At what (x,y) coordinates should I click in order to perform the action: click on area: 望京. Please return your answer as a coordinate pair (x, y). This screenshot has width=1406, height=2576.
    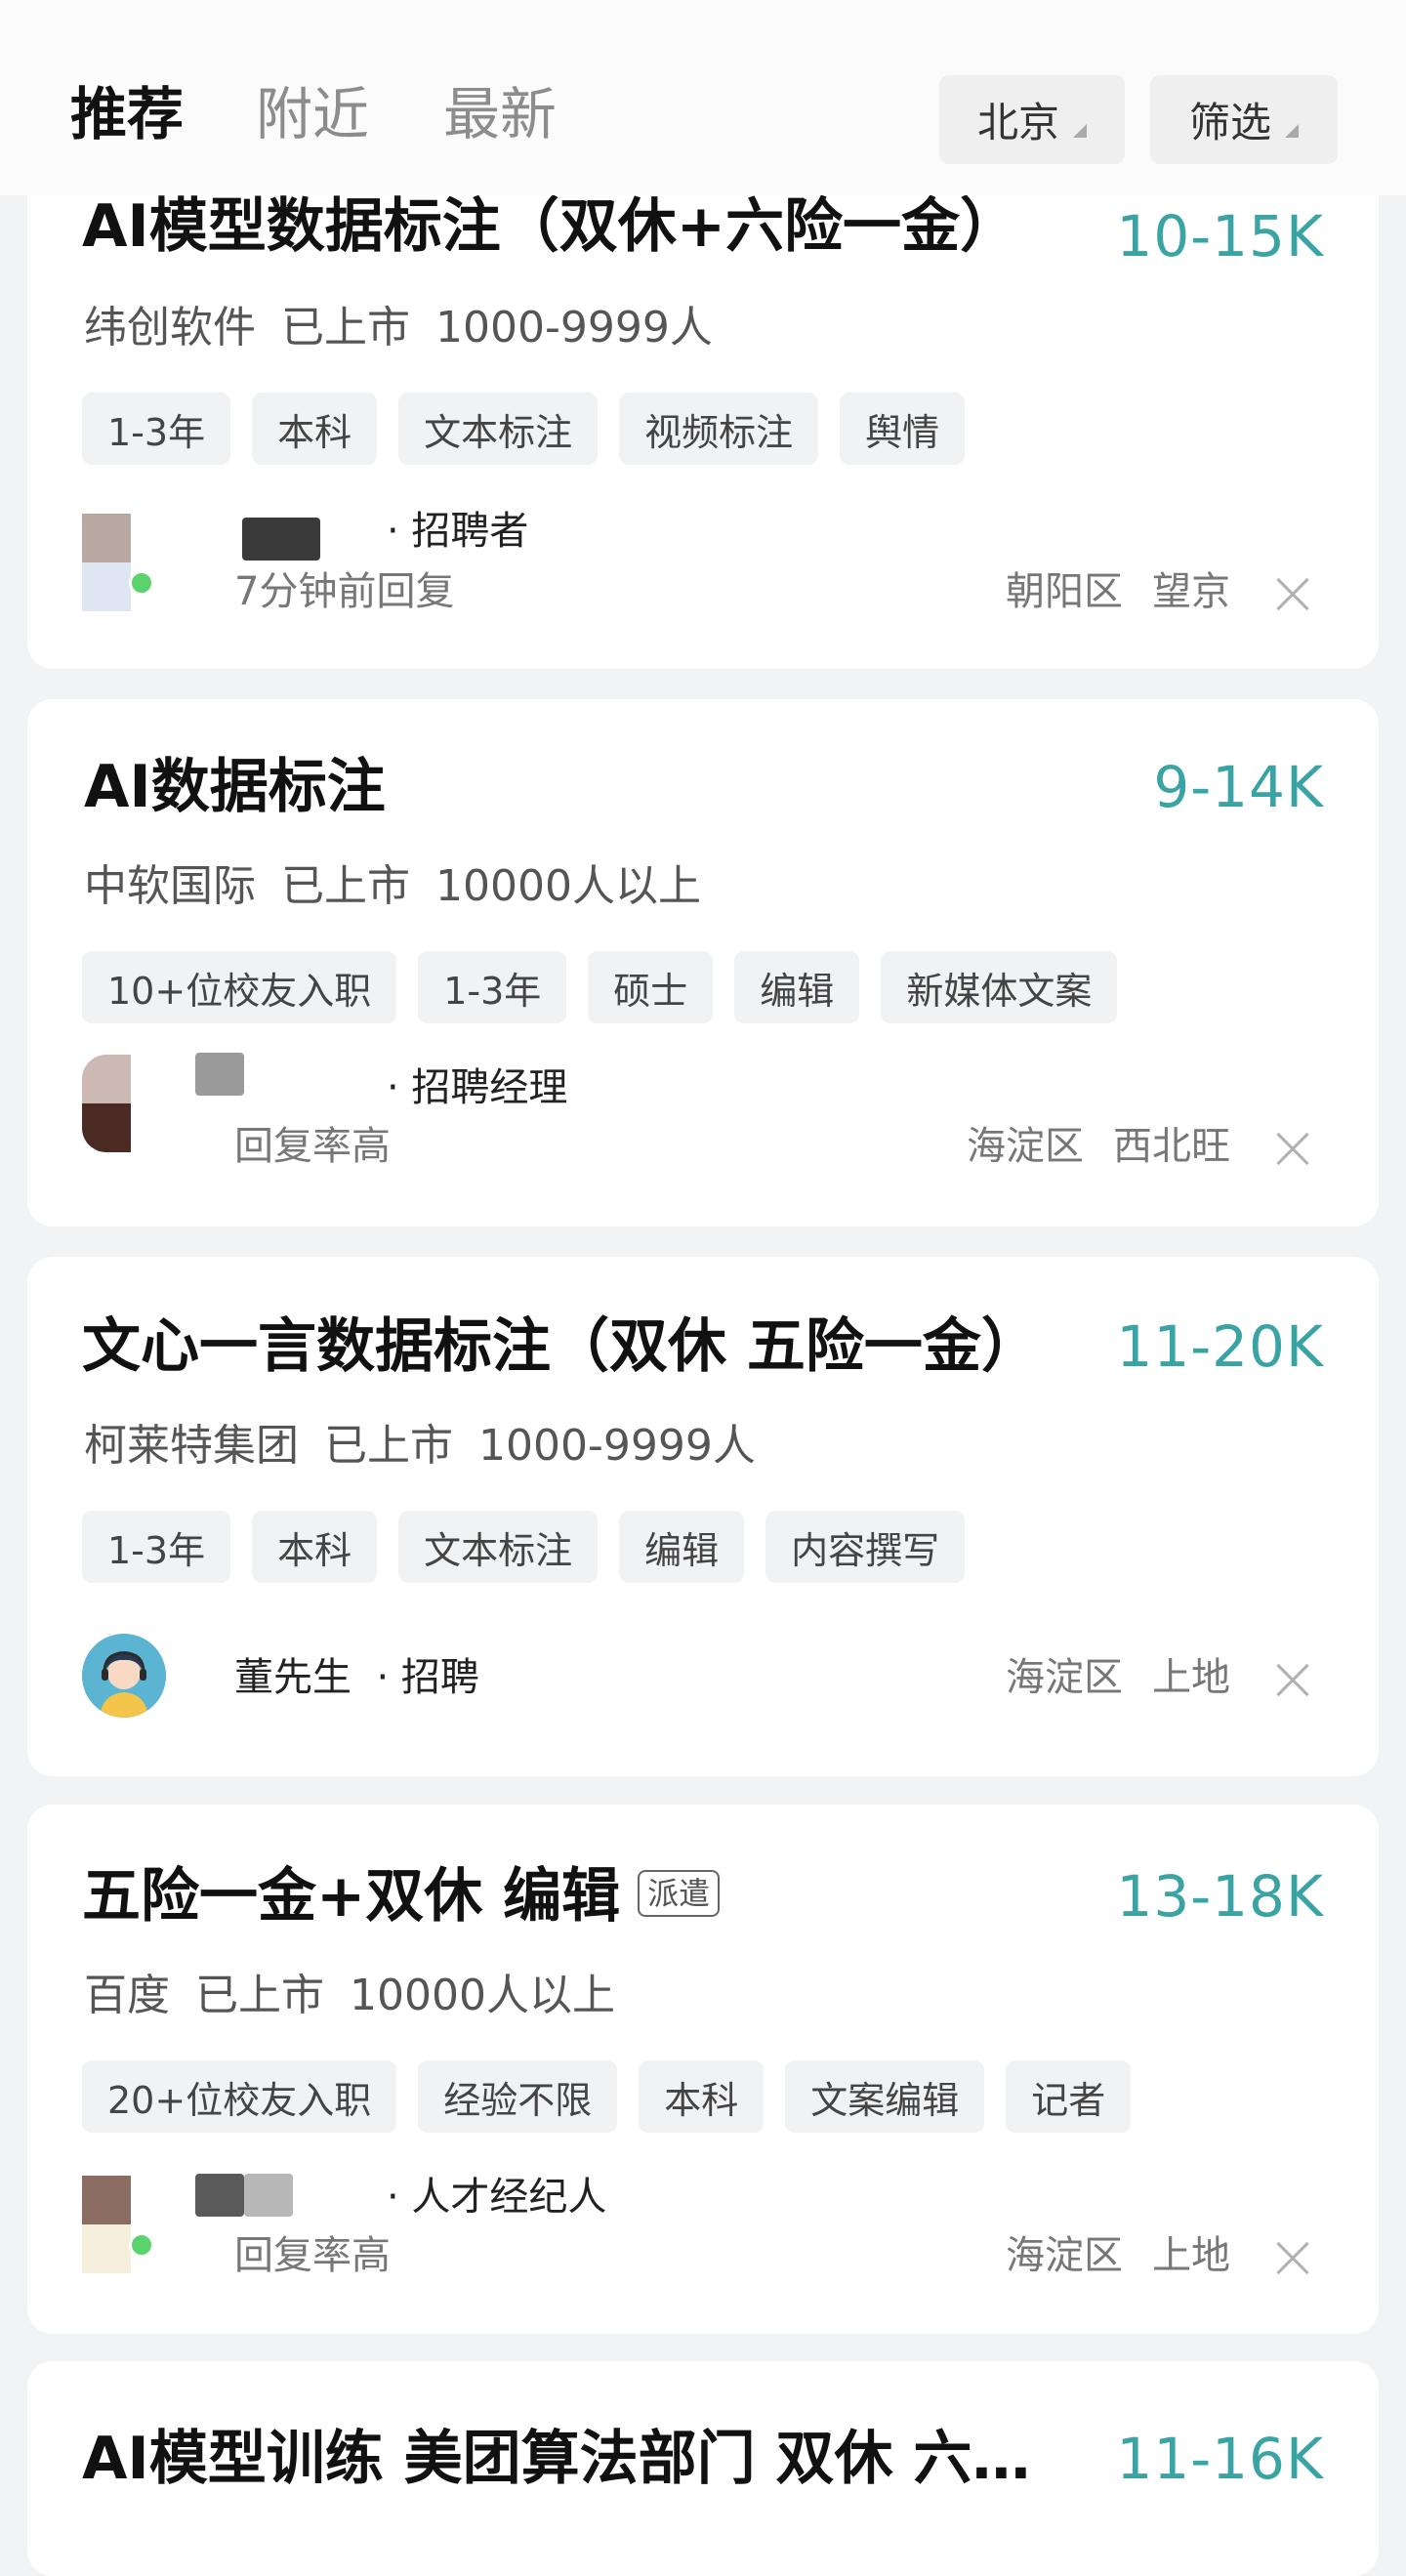
    Looking at the image, I should click on (1191, 591).